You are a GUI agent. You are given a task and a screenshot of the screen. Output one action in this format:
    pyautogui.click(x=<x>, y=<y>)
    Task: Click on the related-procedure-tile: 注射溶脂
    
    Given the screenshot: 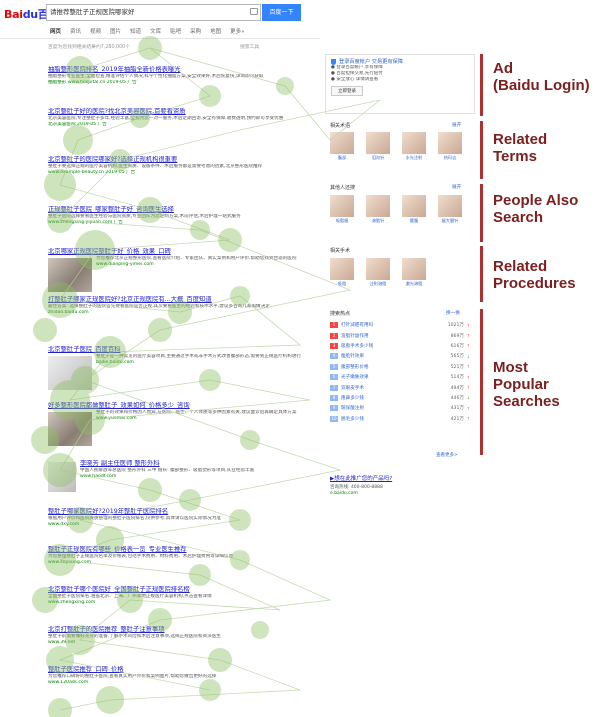 What is the action you would take?
    pyautogui.click(x=378, y=272)
    